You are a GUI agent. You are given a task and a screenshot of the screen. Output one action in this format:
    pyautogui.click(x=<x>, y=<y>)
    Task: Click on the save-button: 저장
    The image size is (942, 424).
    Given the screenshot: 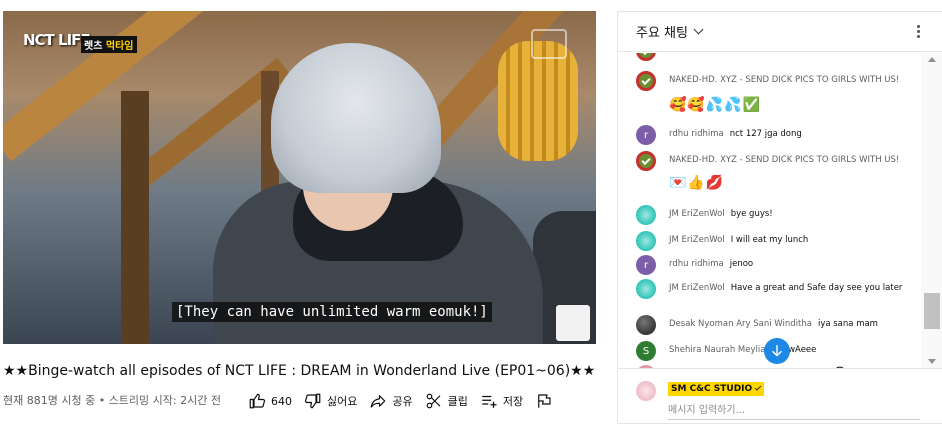 What is the action you would take?
    pyautogui.click(x=501, y=401)
    